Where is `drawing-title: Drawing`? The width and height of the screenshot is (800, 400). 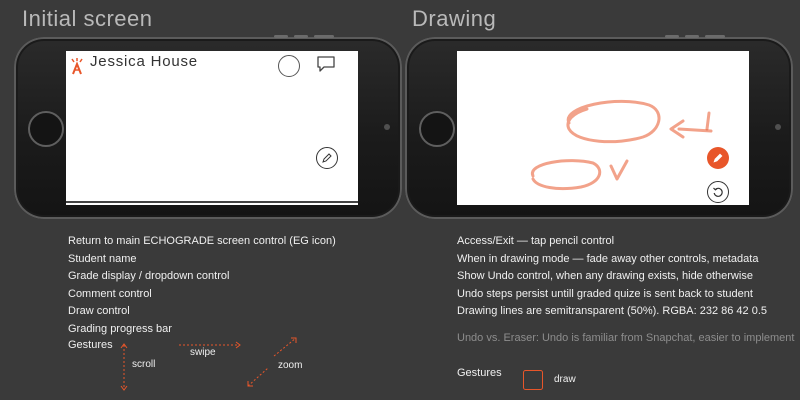 drawing-title: Drawing is located at coordinates (454, 18).